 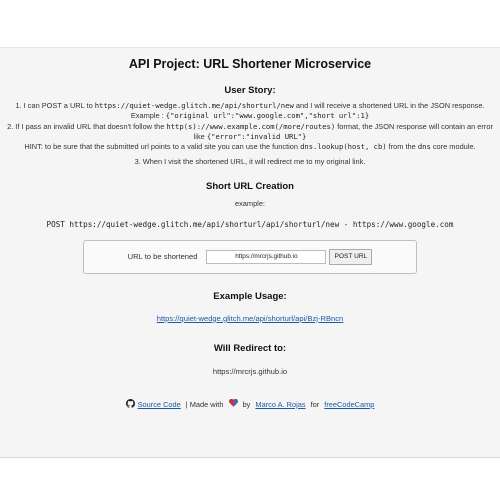 I want to click on story-error-json: {"error":"invalid URL"}, so click(x=256, y=136).